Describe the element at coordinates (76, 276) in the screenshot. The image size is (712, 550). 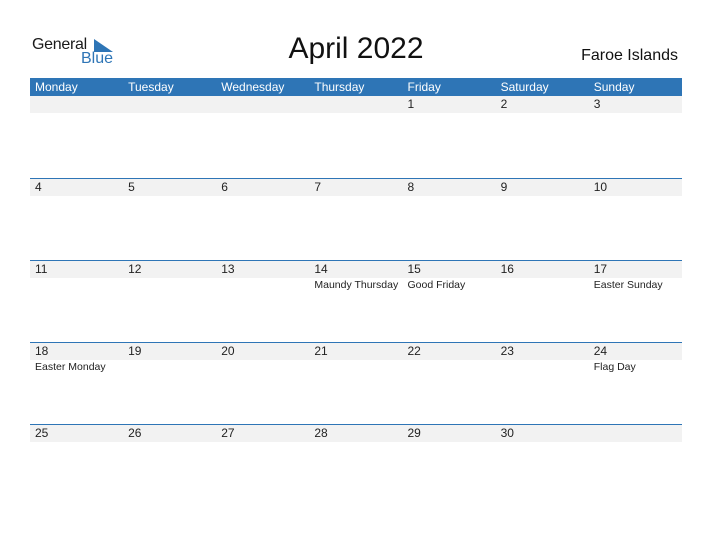
I see `day-cell: 11` at that location.